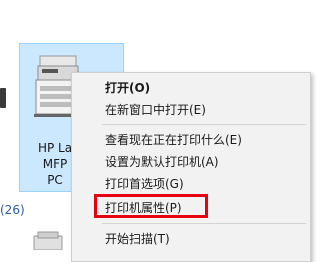 This screenshot has height=262, width=320. I want to click on section-count-label: (26), so click(12, 210).